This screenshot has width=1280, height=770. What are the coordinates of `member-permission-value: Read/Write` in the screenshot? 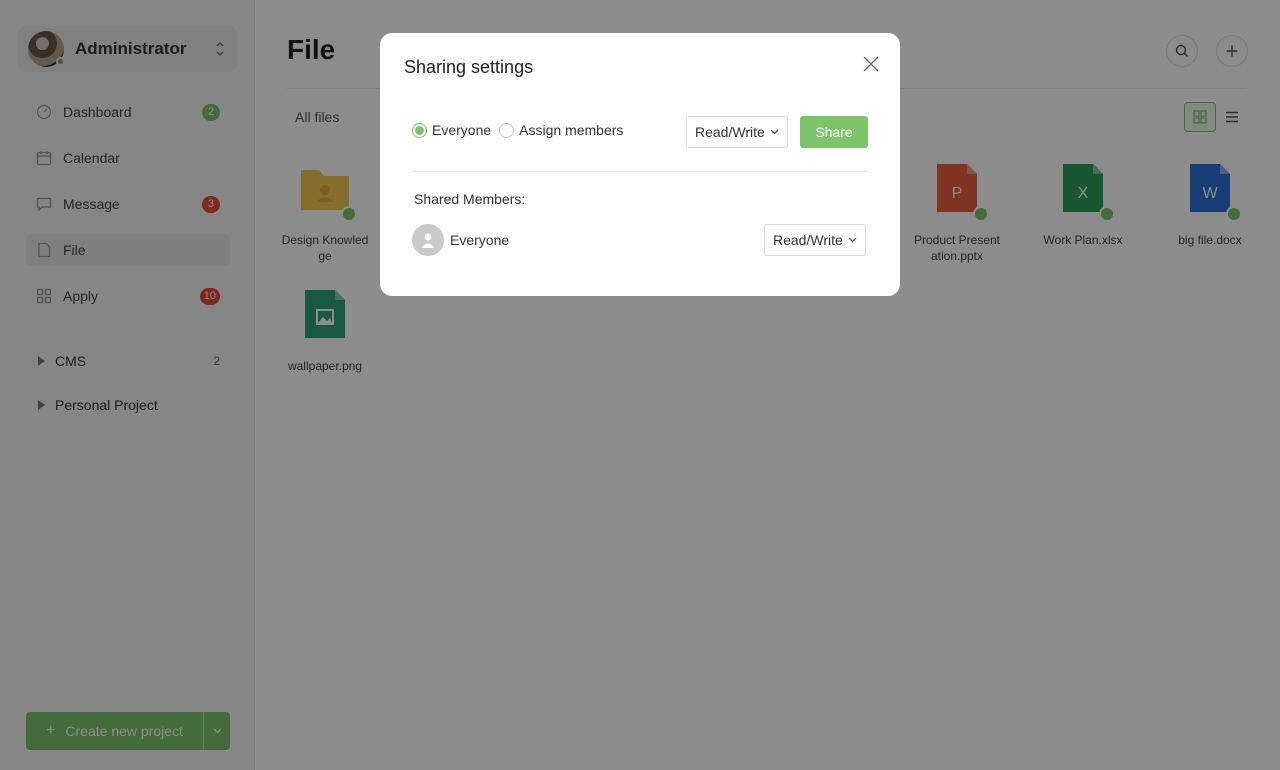 It's located at (808, 240).